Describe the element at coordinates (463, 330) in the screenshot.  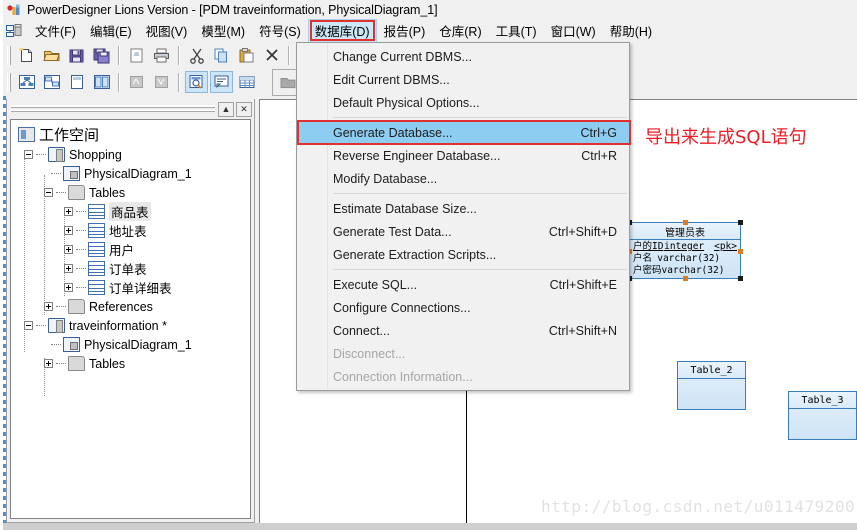
I see `menu-item-connect: Connect... Ctrl+Shift+N` at that location.